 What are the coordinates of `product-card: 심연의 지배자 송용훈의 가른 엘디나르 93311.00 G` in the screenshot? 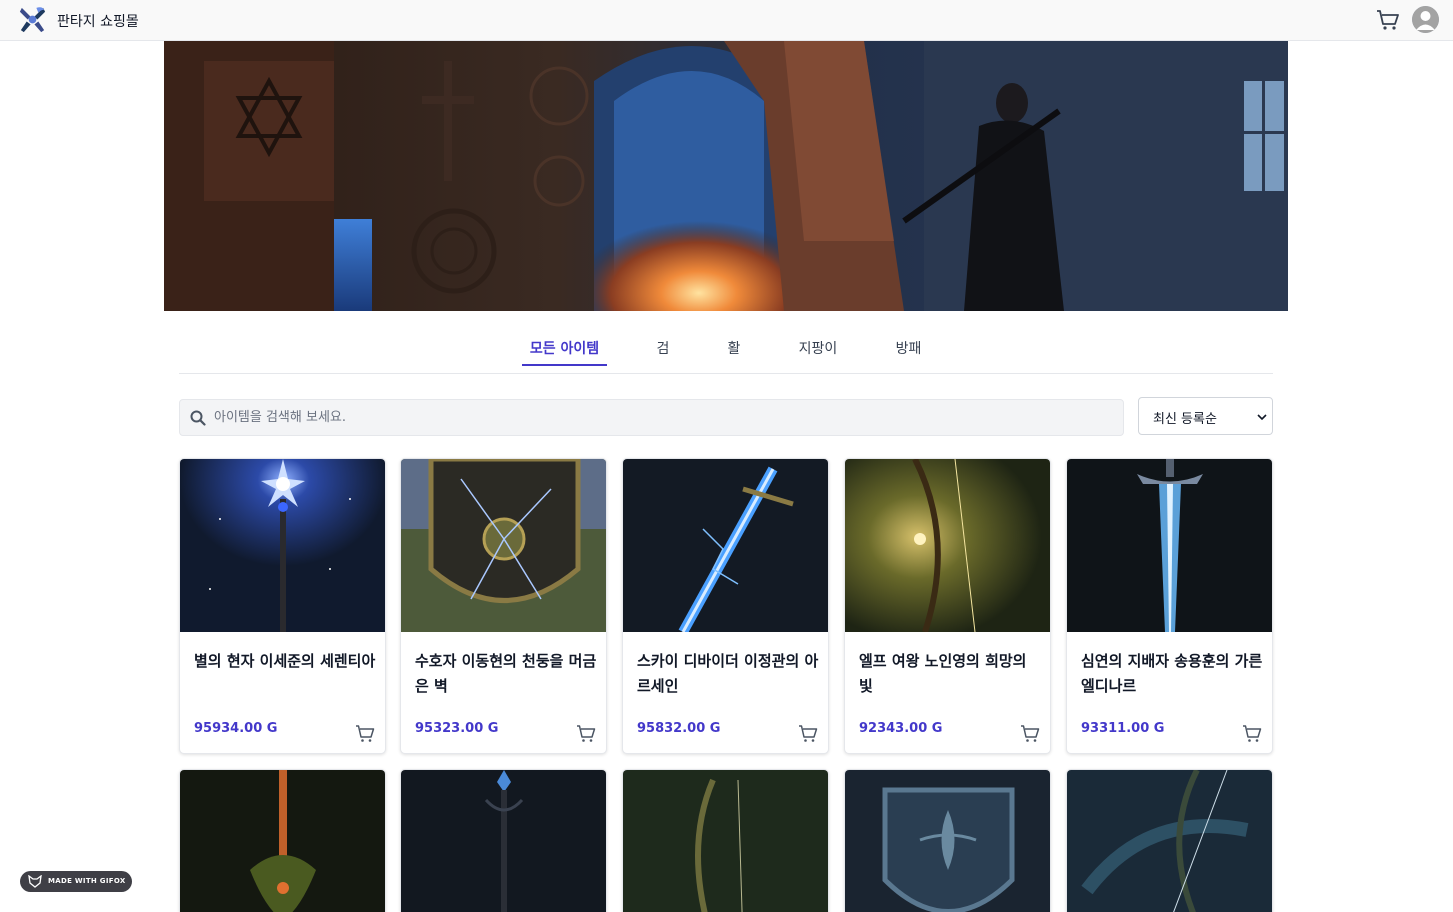 It's located at (1169, 606).